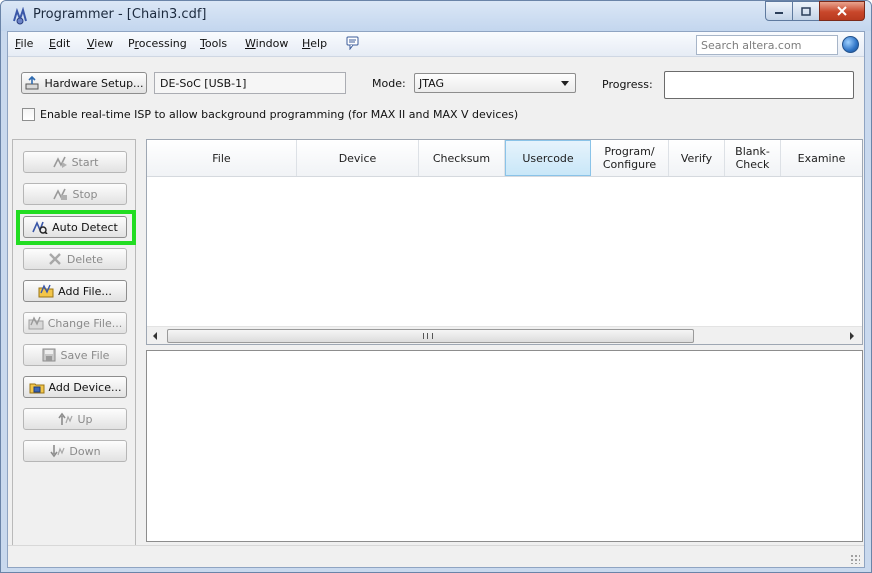  What do you see at coordinates (46, 291) in the screenshot?
I see `add-file-icon` at bounding box center [46, 291].